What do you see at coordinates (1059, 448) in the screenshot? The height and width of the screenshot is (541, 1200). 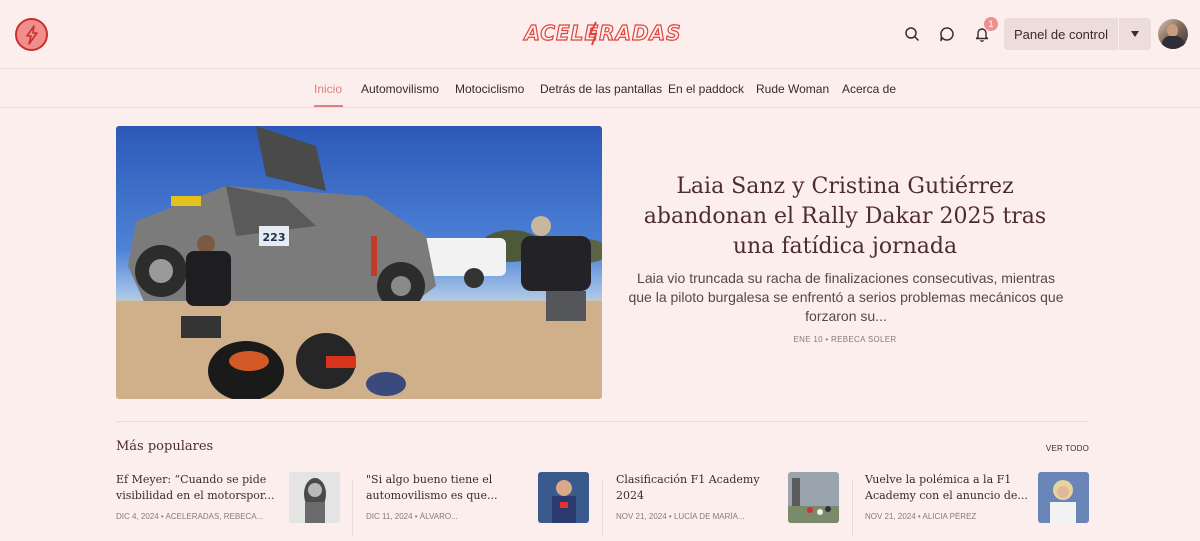 I see `see-all-link: VER TODO` at bounding box center [1059, 448].